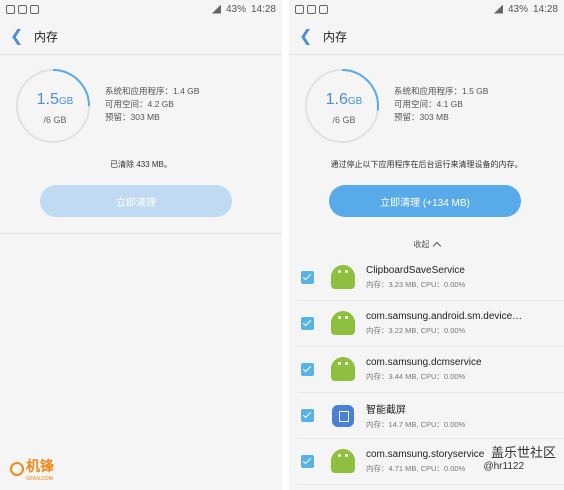 The height and width of the screenshot is (490, 564). I want to click on memory-used-value: 1.5, so click(47, 99).